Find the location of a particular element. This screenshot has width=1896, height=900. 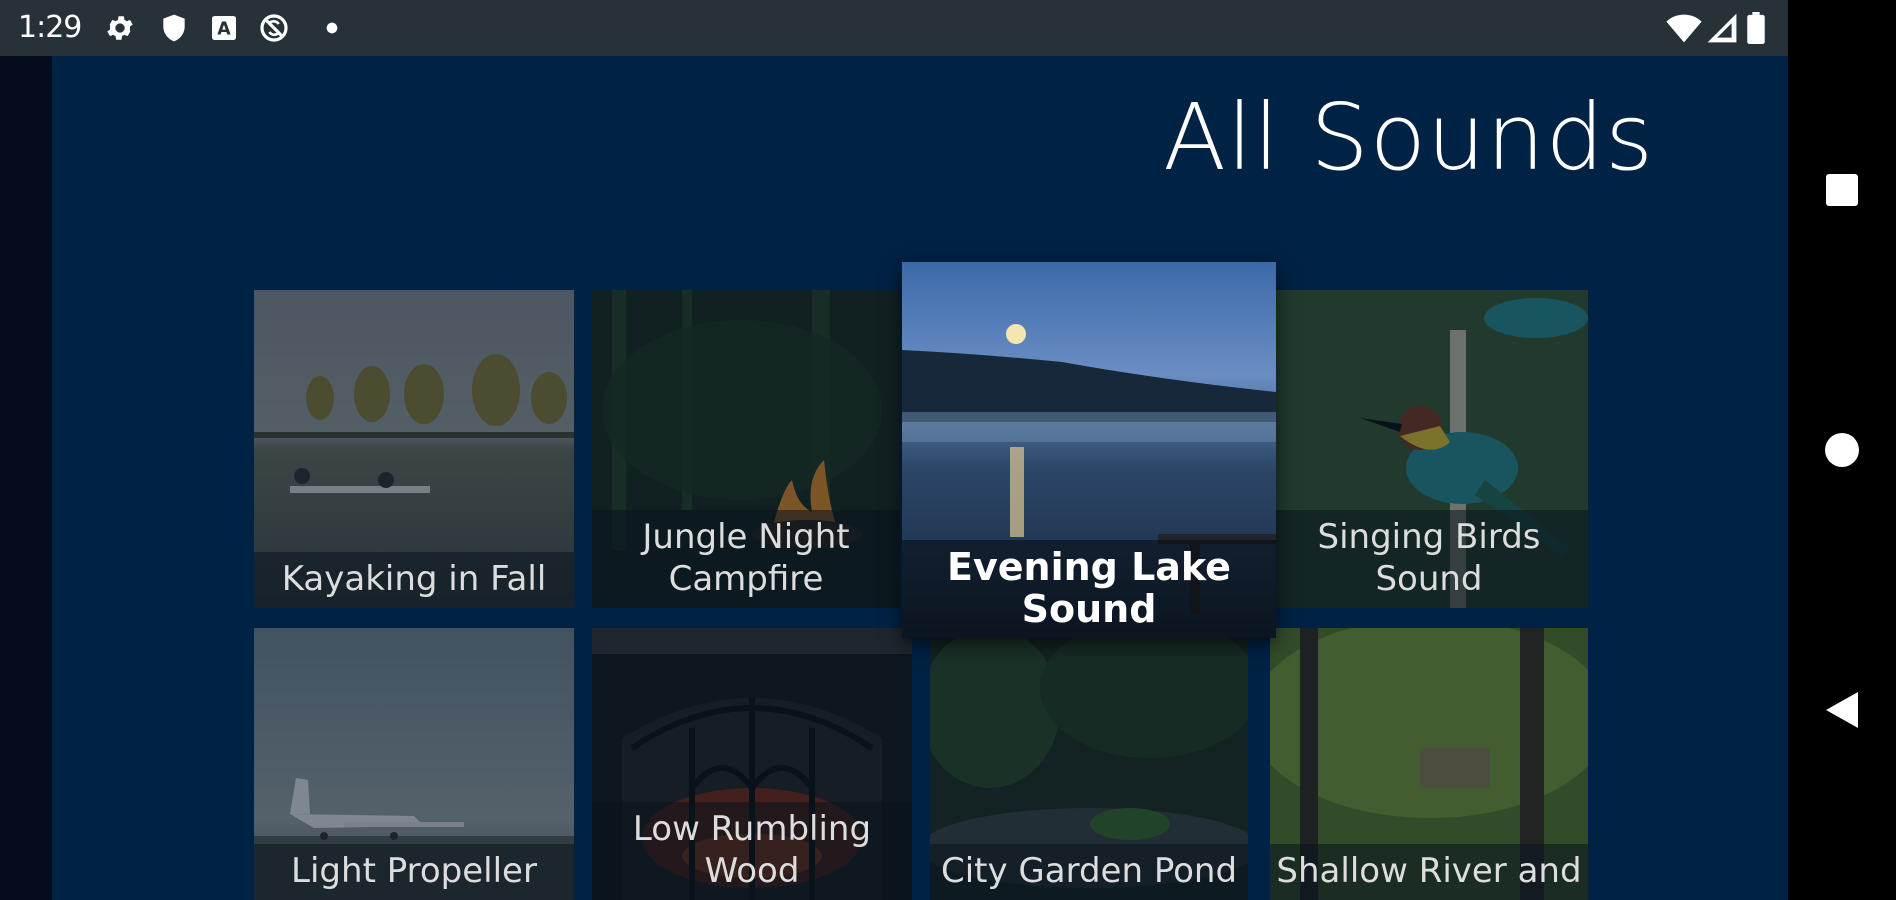

status-time: 1:29 is located at coordinates (50, 27).